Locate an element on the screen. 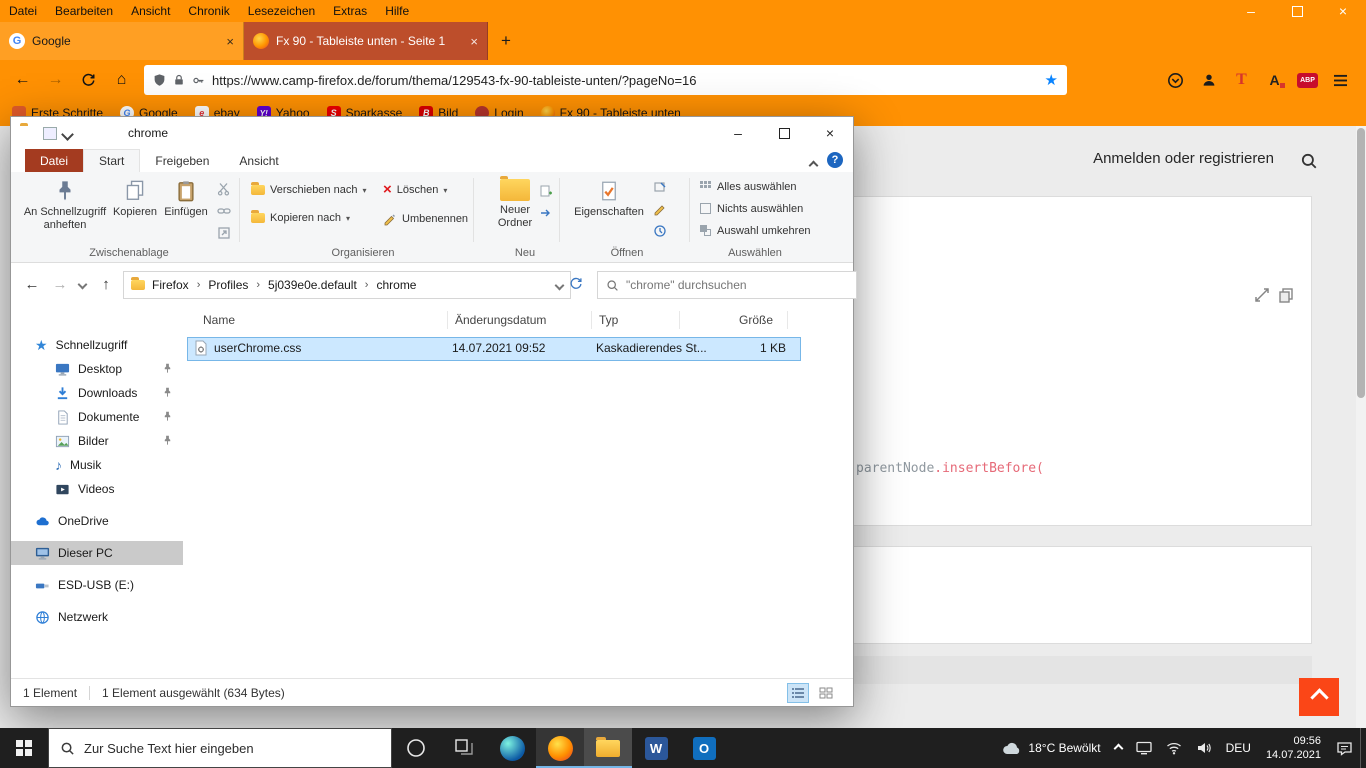  breadcrumb-profiles: Profiles is located at coordinates (228, 285).